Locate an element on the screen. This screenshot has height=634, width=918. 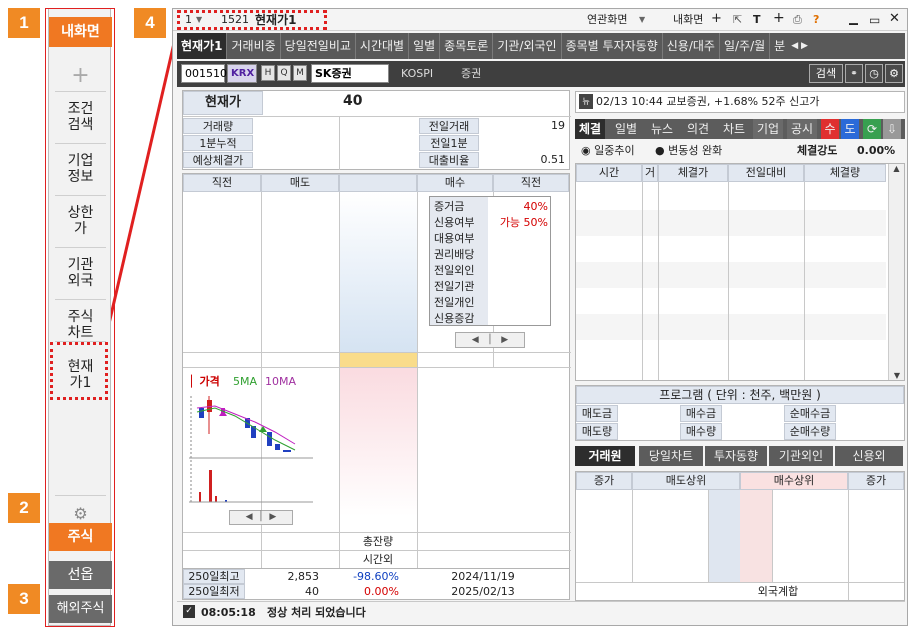
download-icon: ⇩ is located at coordinates (892, 129).